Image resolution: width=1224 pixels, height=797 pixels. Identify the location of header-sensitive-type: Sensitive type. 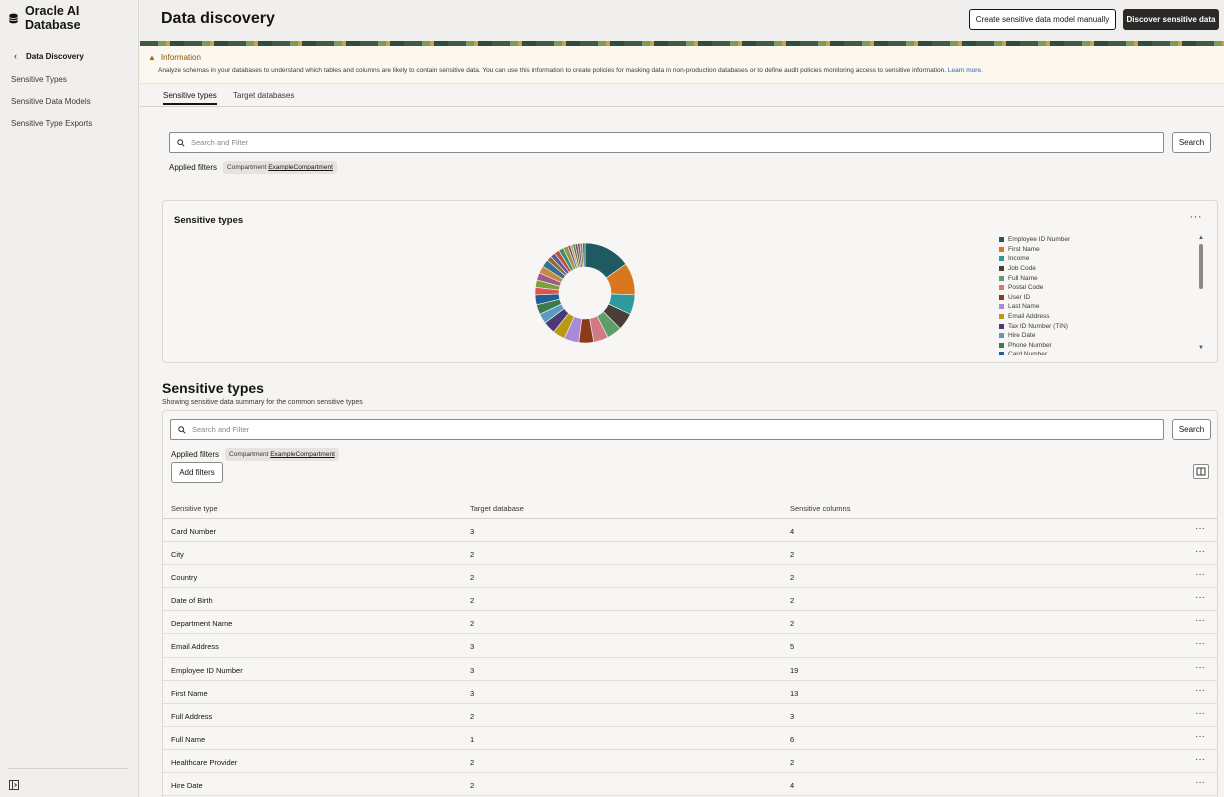
(194, 508).